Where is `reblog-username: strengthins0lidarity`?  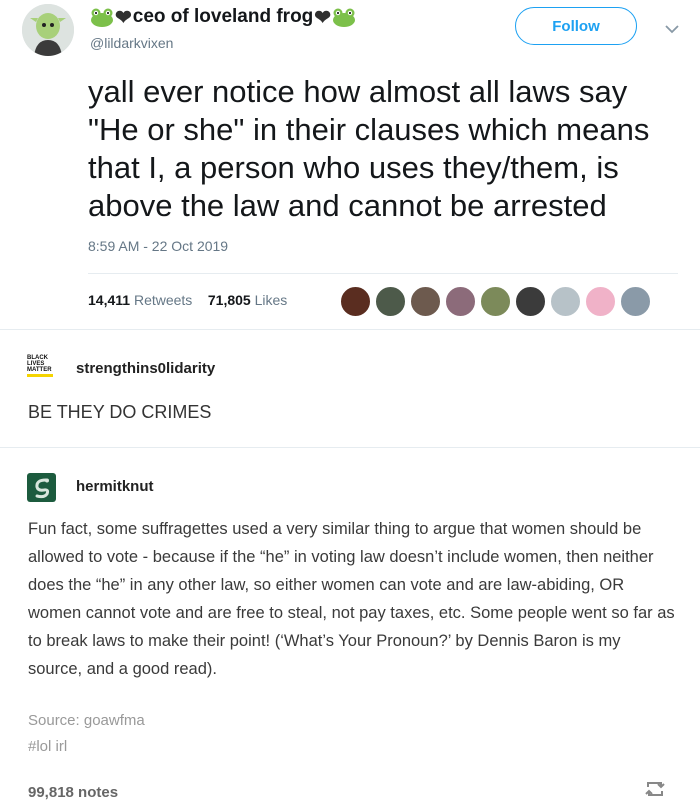 reblog-username: strengthins0lidarity is located at coordinates (145, 368).